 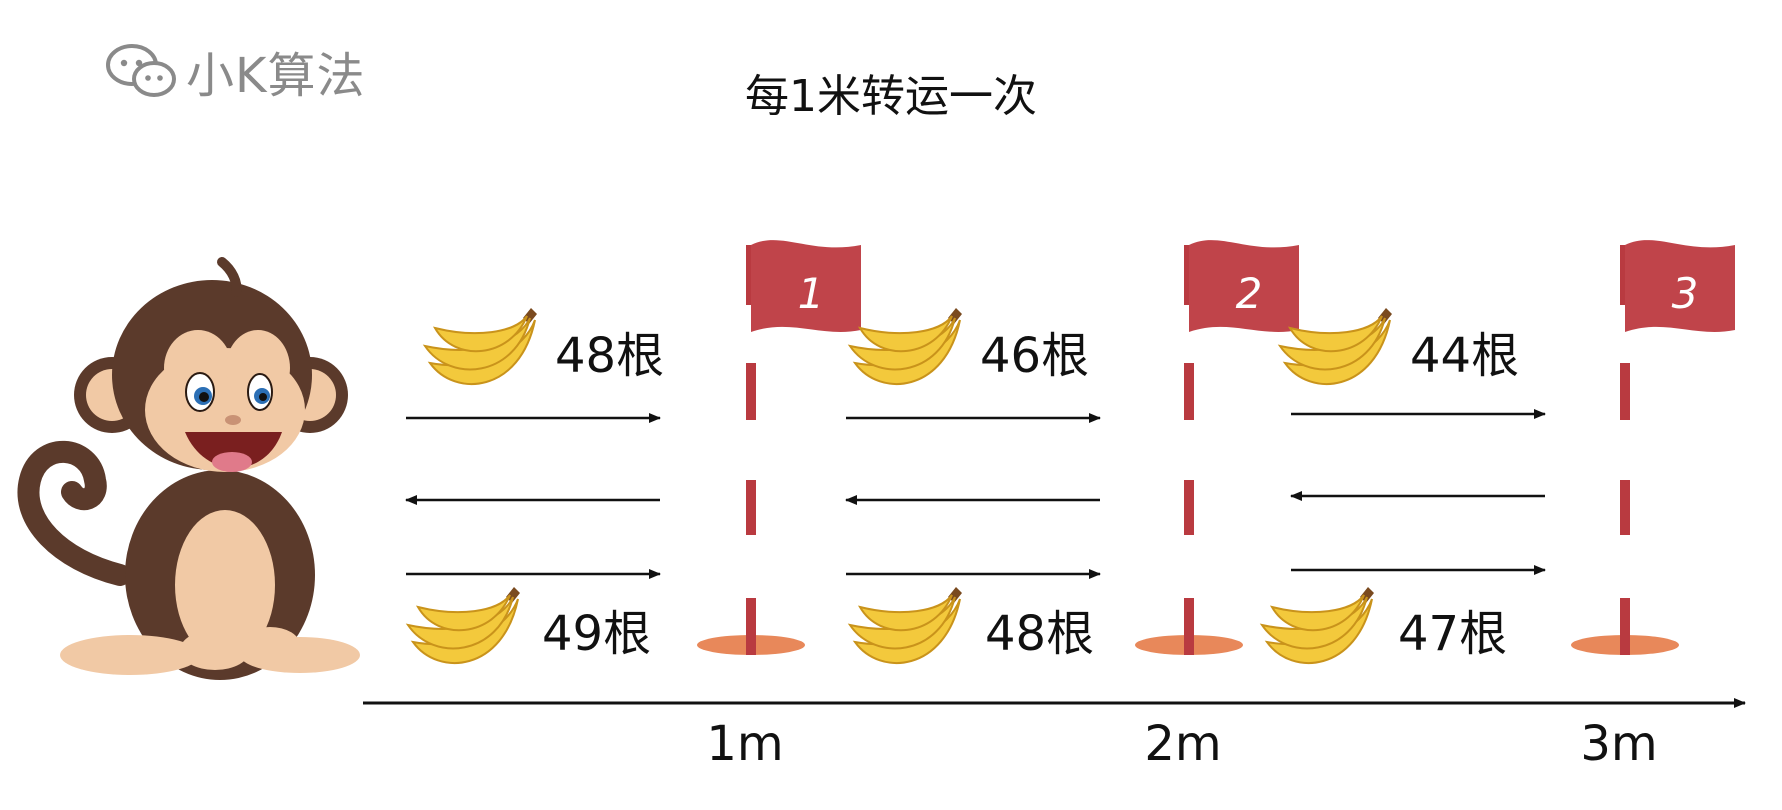 I want to click on distance-label-1: 1m, so click(x=744, y=744).